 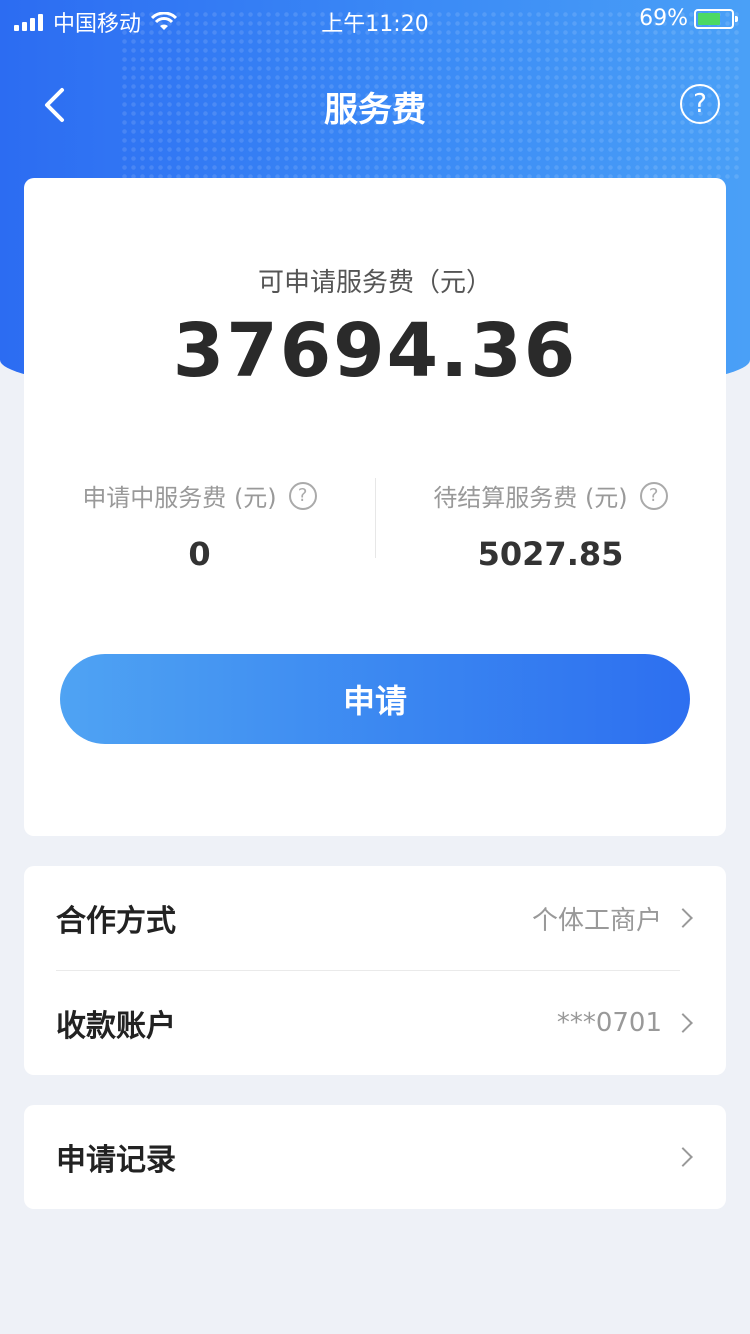 I want to click on pending-fee-label: 申请中服务费 (元), so click(x=179, y=498).